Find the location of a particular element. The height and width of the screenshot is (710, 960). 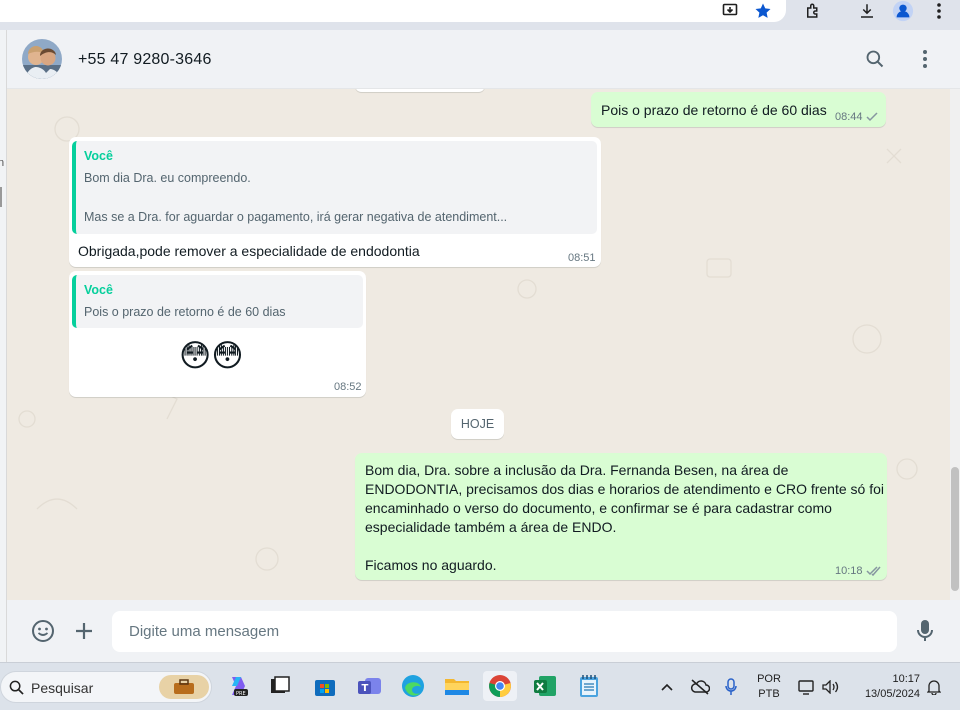

system-clock: 10:17 13/05/2024 is located at coordinates (886, 686).